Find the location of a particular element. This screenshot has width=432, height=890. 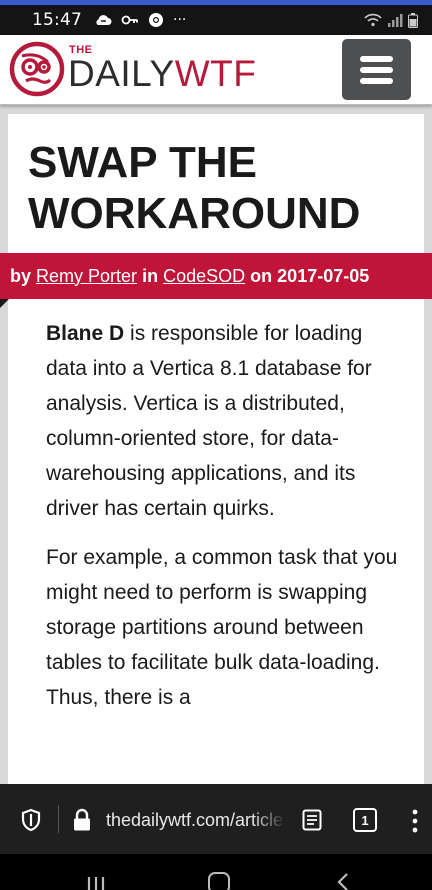

status-time: 15:47 is located at coordinates (57, 20).